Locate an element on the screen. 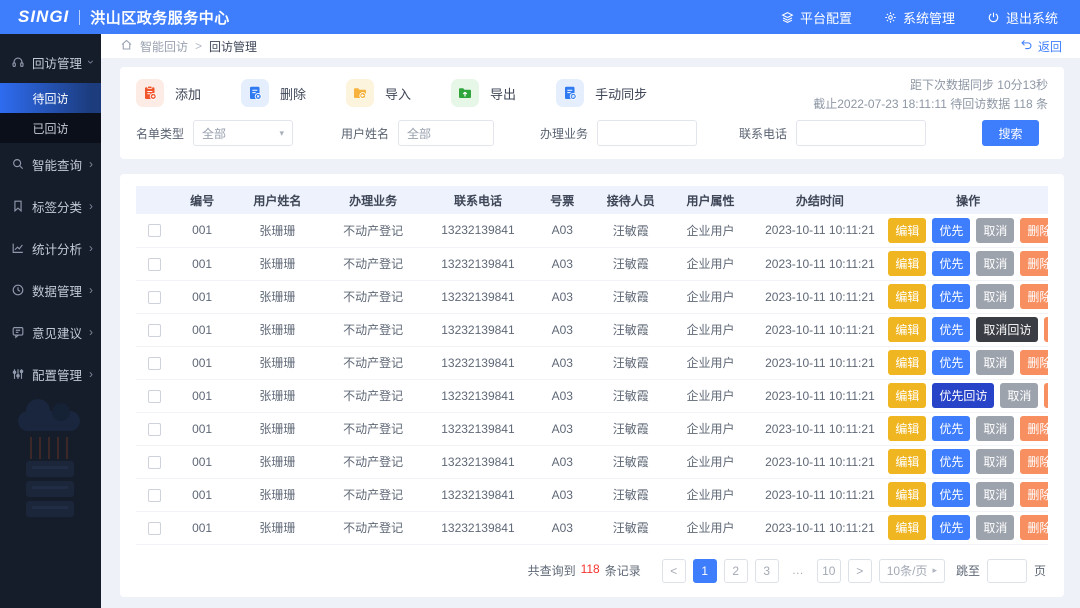 This screenshot has width=1080, height=608. page-unit: 页 is located at coordinates (1039, 571).